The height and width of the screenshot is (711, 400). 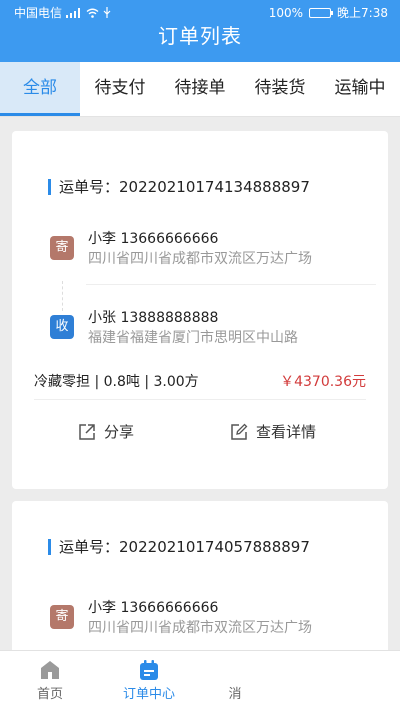 What do you see at coordinates (214, 186) in the screenshot?
I see `waybill-number: 20220210174134888897` at bounding box center [214, 186].